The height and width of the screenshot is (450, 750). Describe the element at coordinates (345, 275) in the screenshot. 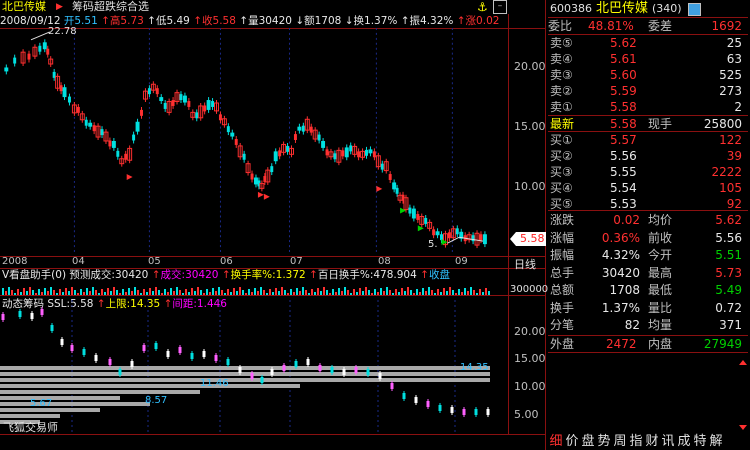

I see `hundred-label: 百日换手%:` at that location.